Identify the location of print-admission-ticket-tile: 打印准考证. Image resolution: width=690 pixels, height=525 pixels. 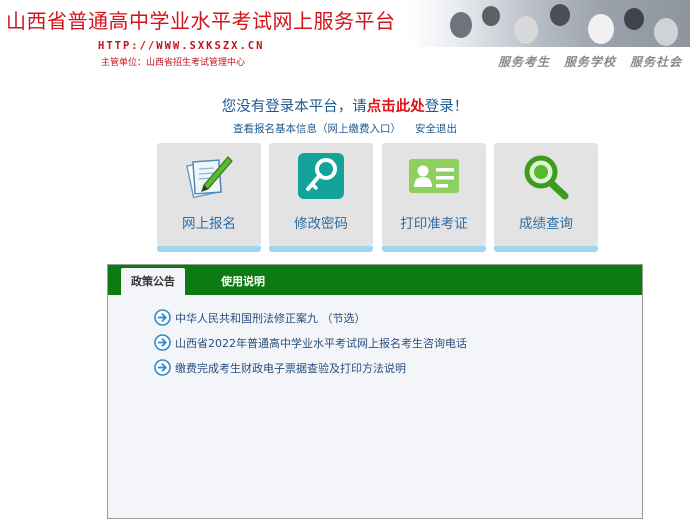
(434, 197).